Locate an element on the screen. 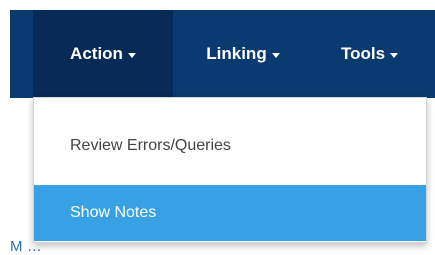 The width and height of the screenshot is (435, 255). nav-linking-menu: Linking is located at coordinates (243, 54).